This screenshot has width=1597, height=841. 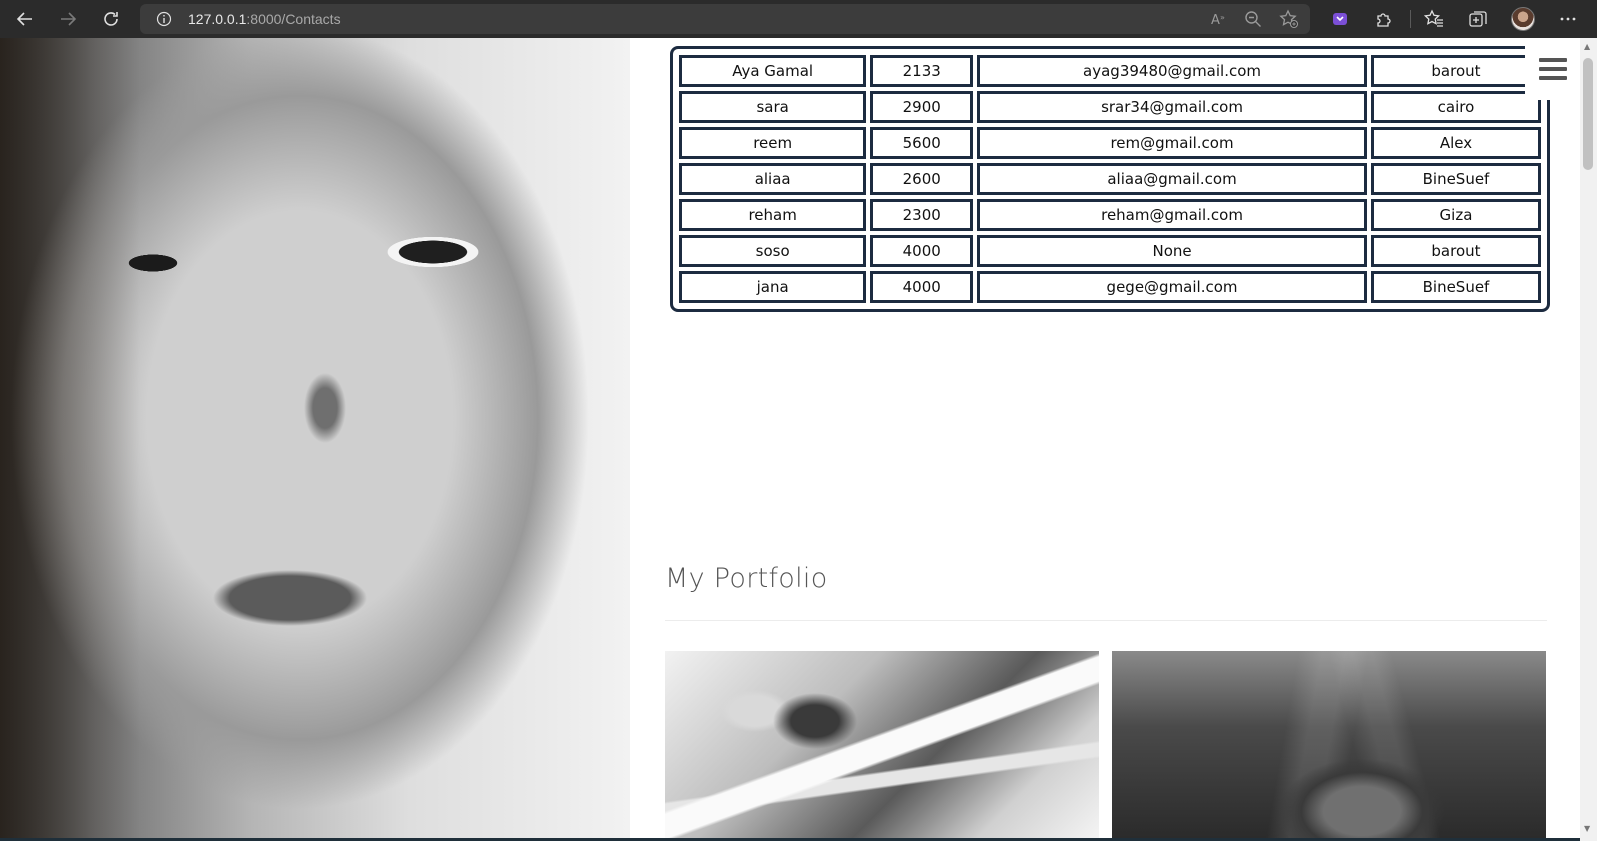 I want to click on contact-email-cell: gege@gmail.com, so click(x=1172, y=287).